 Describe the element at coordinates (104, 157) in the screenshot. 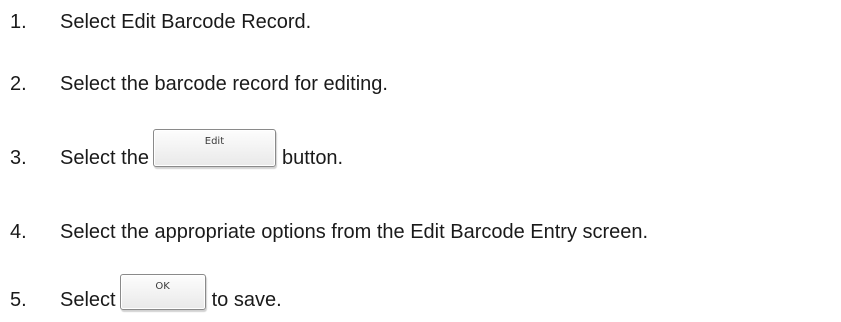

I see `step-text-before: Select the` at that location.